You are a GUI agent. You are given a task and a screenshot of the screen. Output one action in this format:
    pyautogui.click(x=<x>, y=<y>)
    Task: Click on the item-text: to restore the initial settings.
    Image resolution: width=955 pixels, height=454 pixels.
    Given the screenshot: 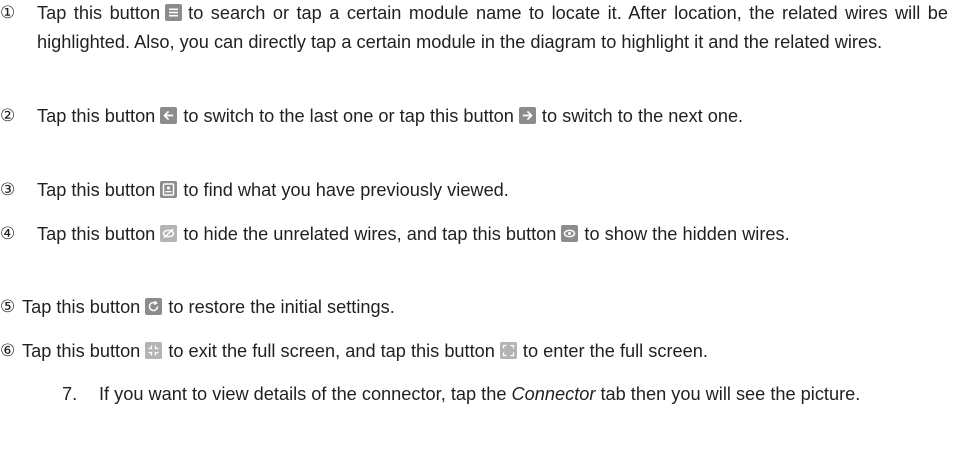 What is the action you would take?
    pyautogui.click(x=281, y=307)
    